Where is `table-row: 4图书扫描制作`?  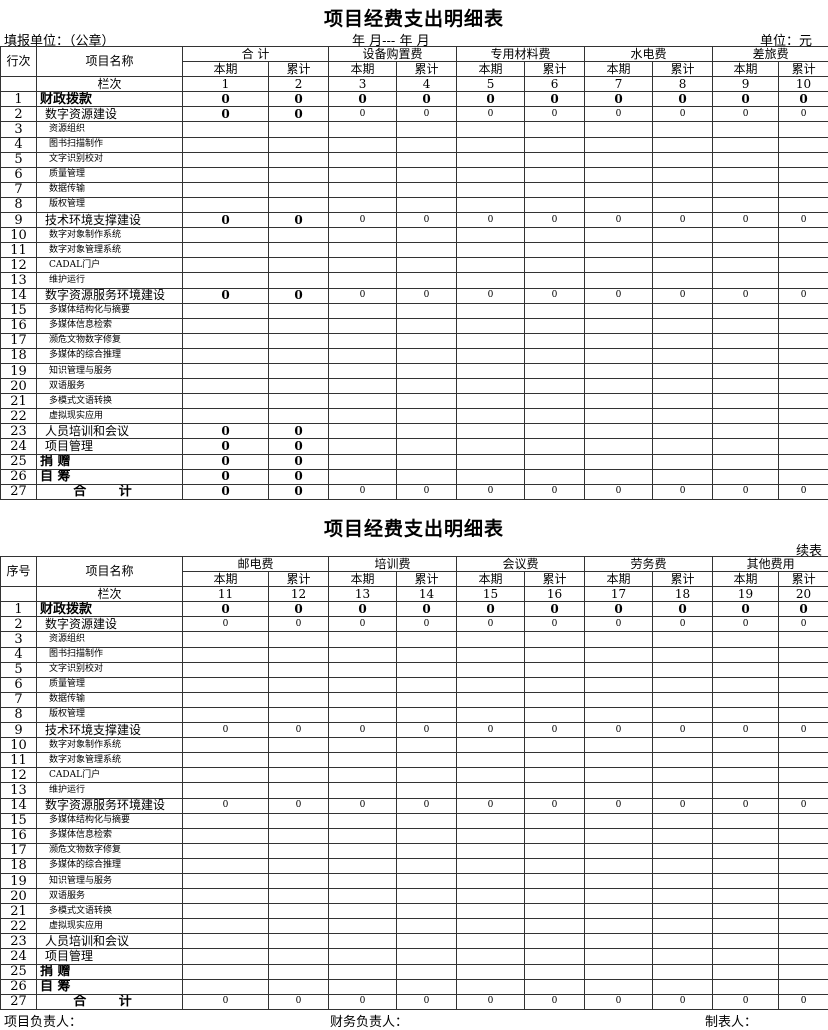
table-row: 4图书扫描制作 is located at coordinates (414, 144).